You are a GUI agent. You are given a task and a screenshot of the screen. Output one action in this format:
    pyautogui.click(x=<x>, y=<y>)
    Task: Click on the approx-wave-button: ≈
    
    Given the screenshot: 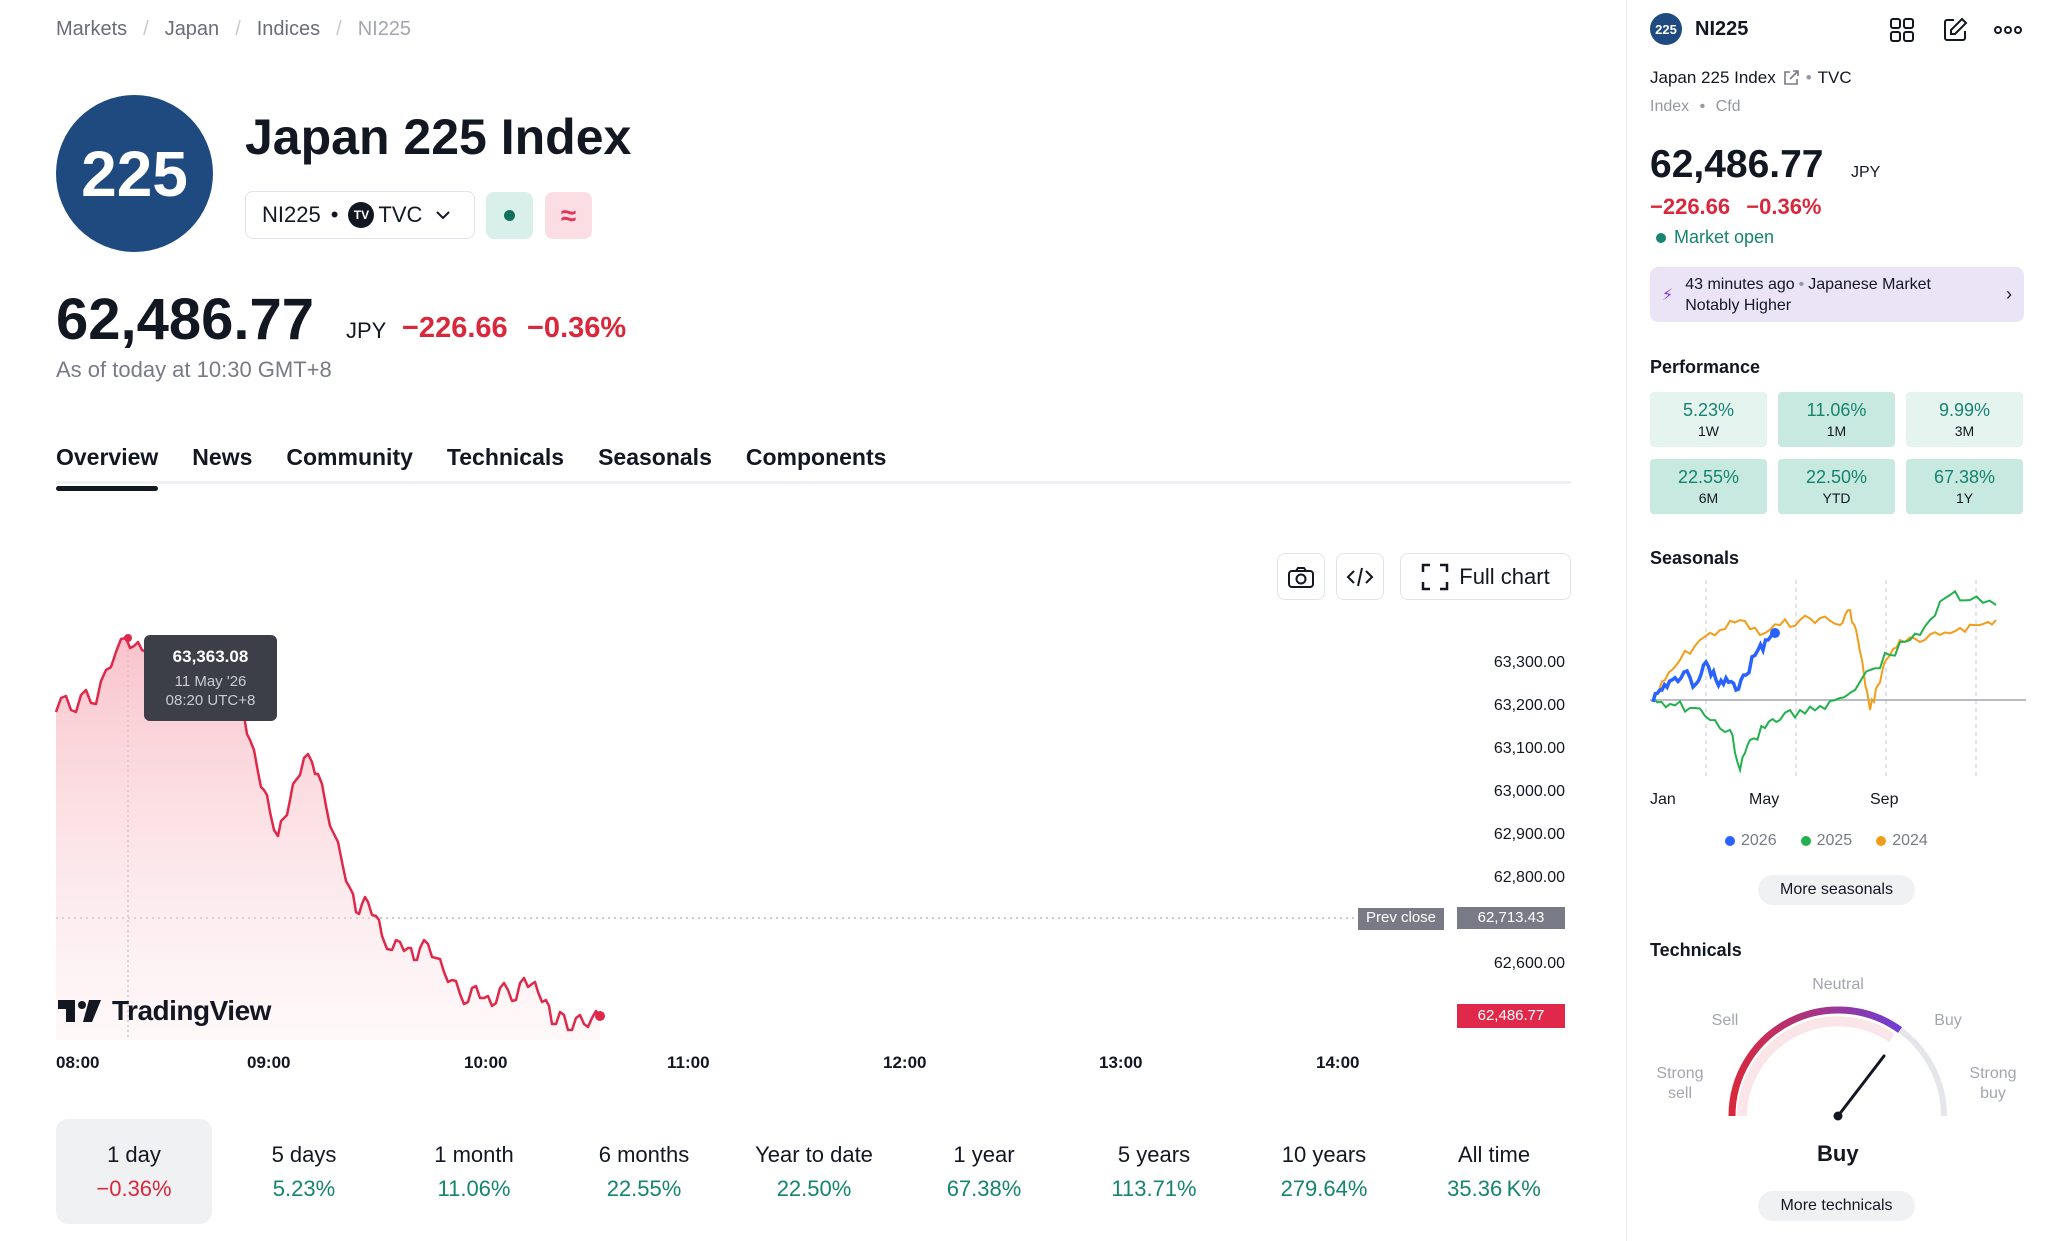 What is the action you would take?
    pyautogui.click(x=568, y=215)
    